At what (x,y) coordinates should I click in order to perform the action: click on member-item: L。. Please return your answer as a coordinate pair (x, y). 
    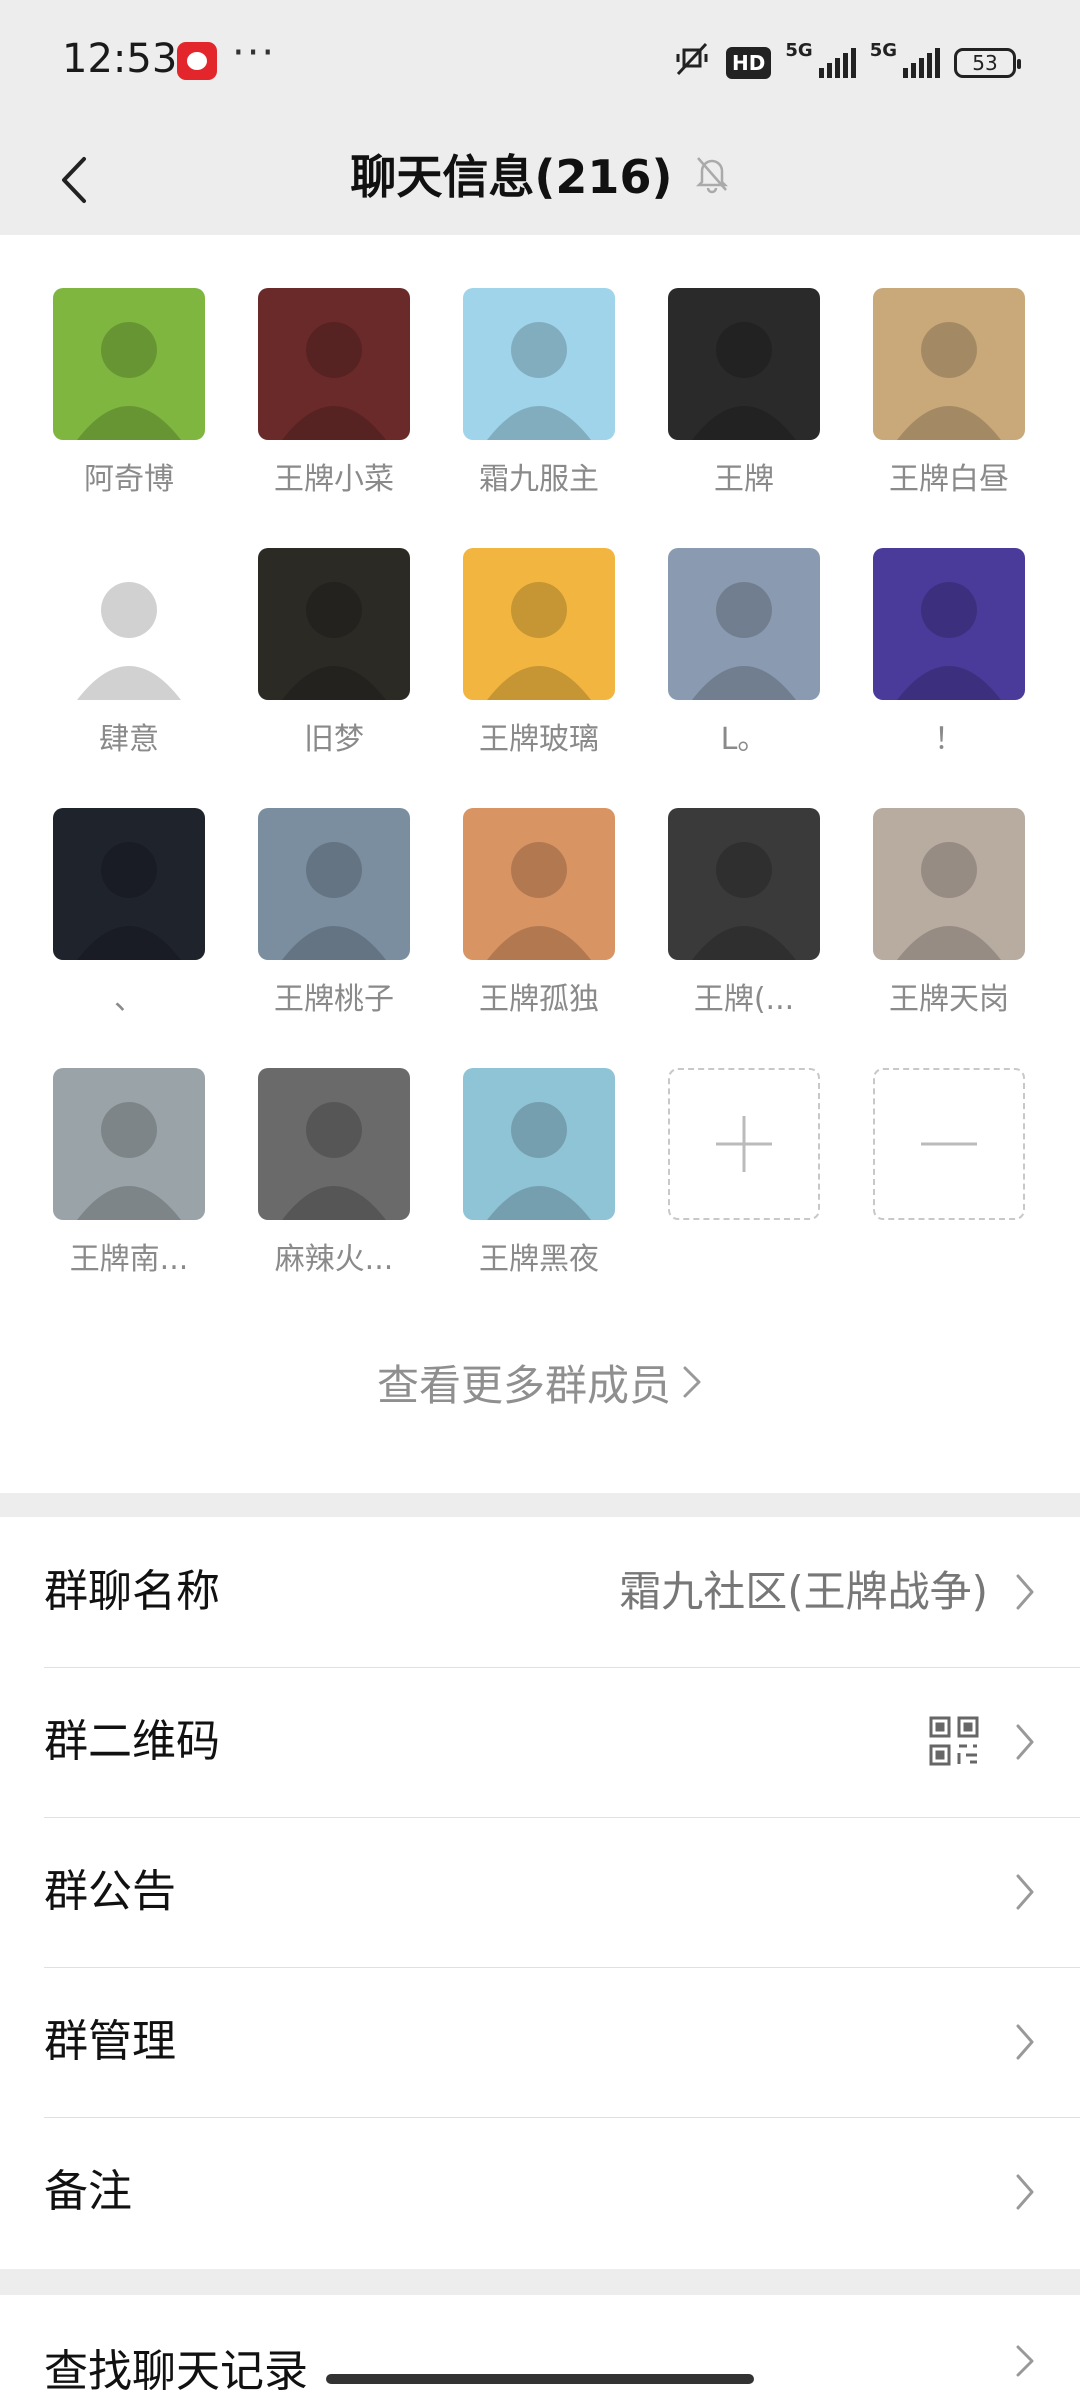
    Looking at the image, I should click on (744, 658).